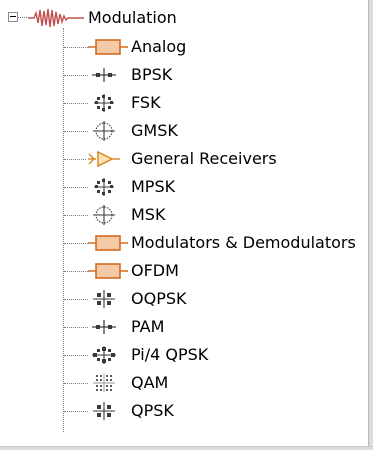 This screenshot has height=450, width=373. What do you see at coordinates (186, 215) in the screenshot?
I see `tree-node-msk: MSK` at bounding box center [186, 215].